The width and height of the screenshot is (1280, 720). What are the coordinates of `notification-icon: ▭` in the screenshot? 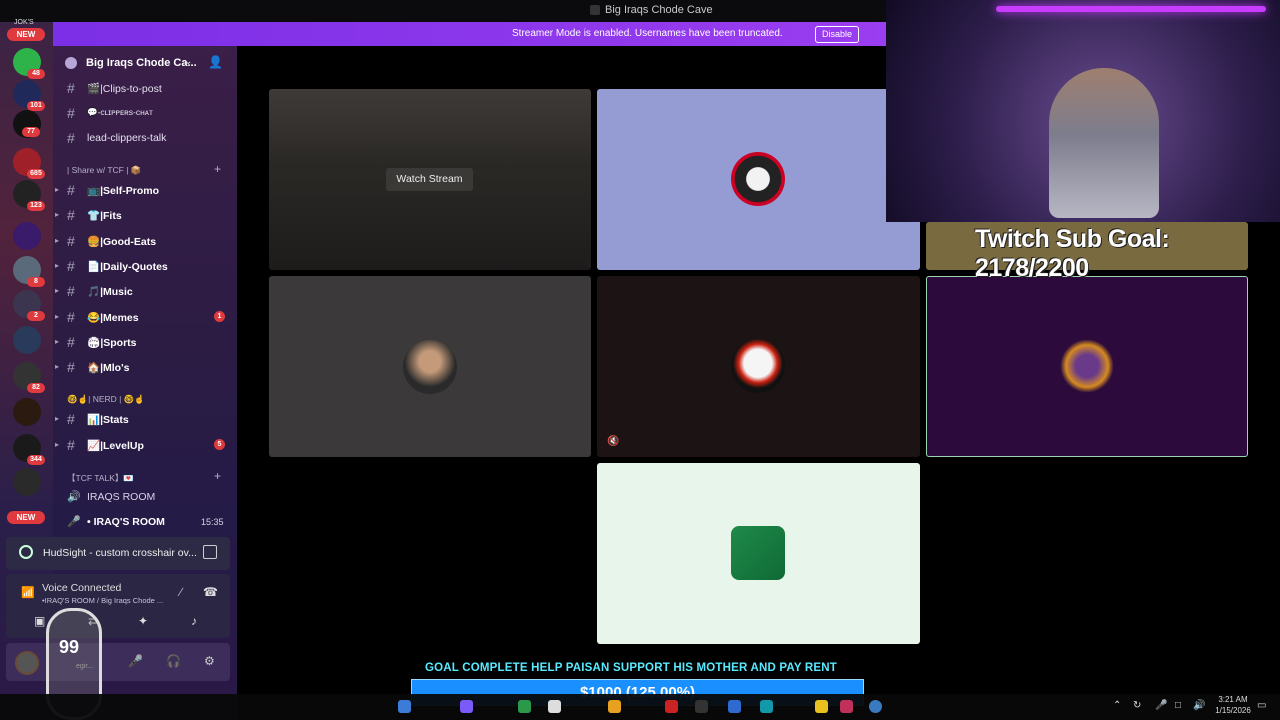 It's located at (1261, 705).